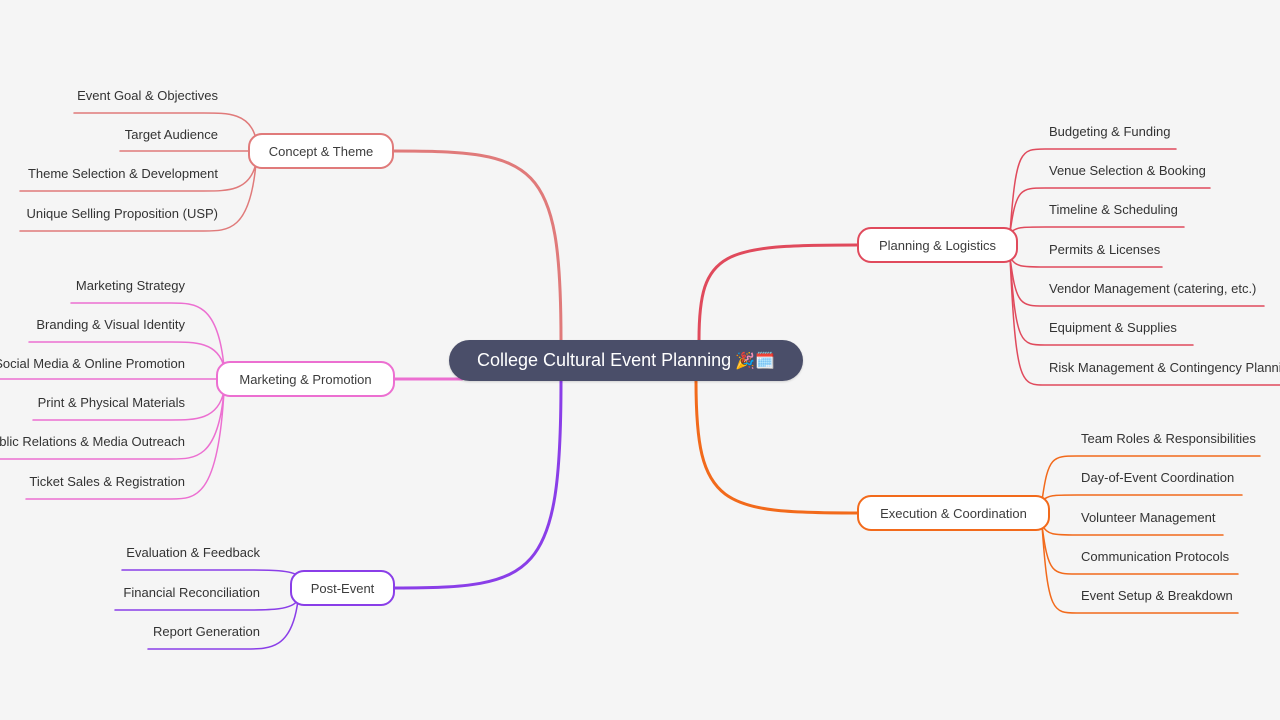 This screenshot has height=720, width=1280. I want to click on connector-root-planning, so click(778, 292).